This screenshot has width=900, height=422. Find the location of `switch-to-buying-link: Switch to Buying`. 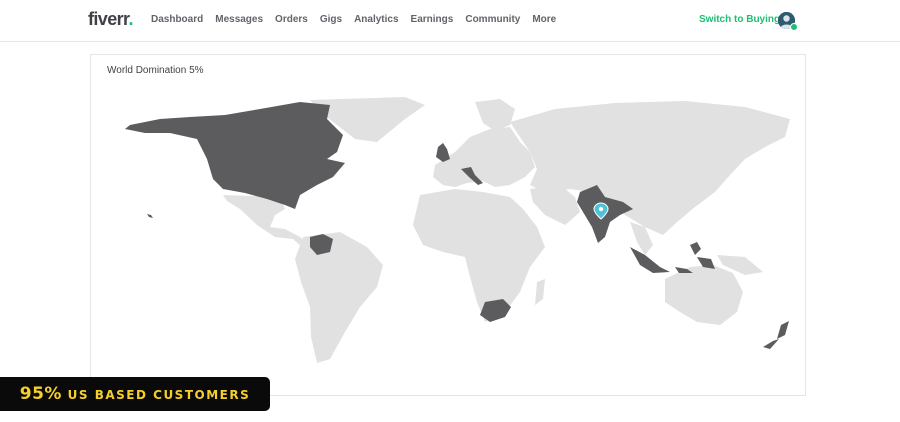

switch-to-buying-link: Switch to Buying is located at coordinates (739, 19).